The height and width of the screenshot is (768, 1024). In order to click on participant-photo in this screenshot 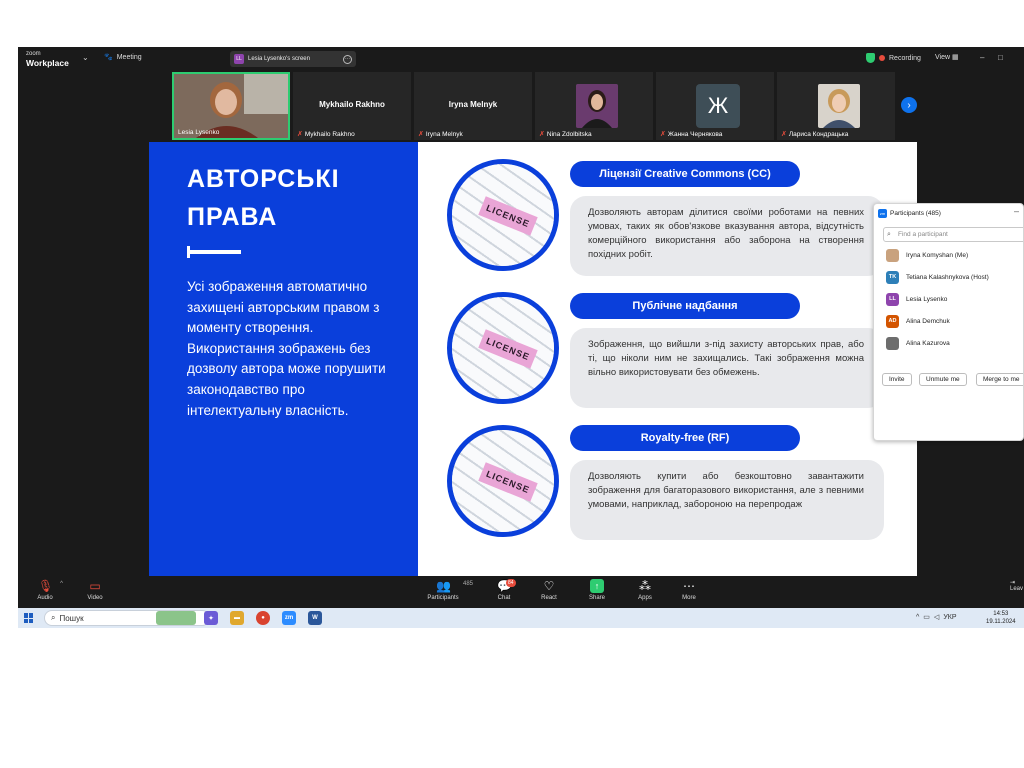, I will do `click(839, 106)`.